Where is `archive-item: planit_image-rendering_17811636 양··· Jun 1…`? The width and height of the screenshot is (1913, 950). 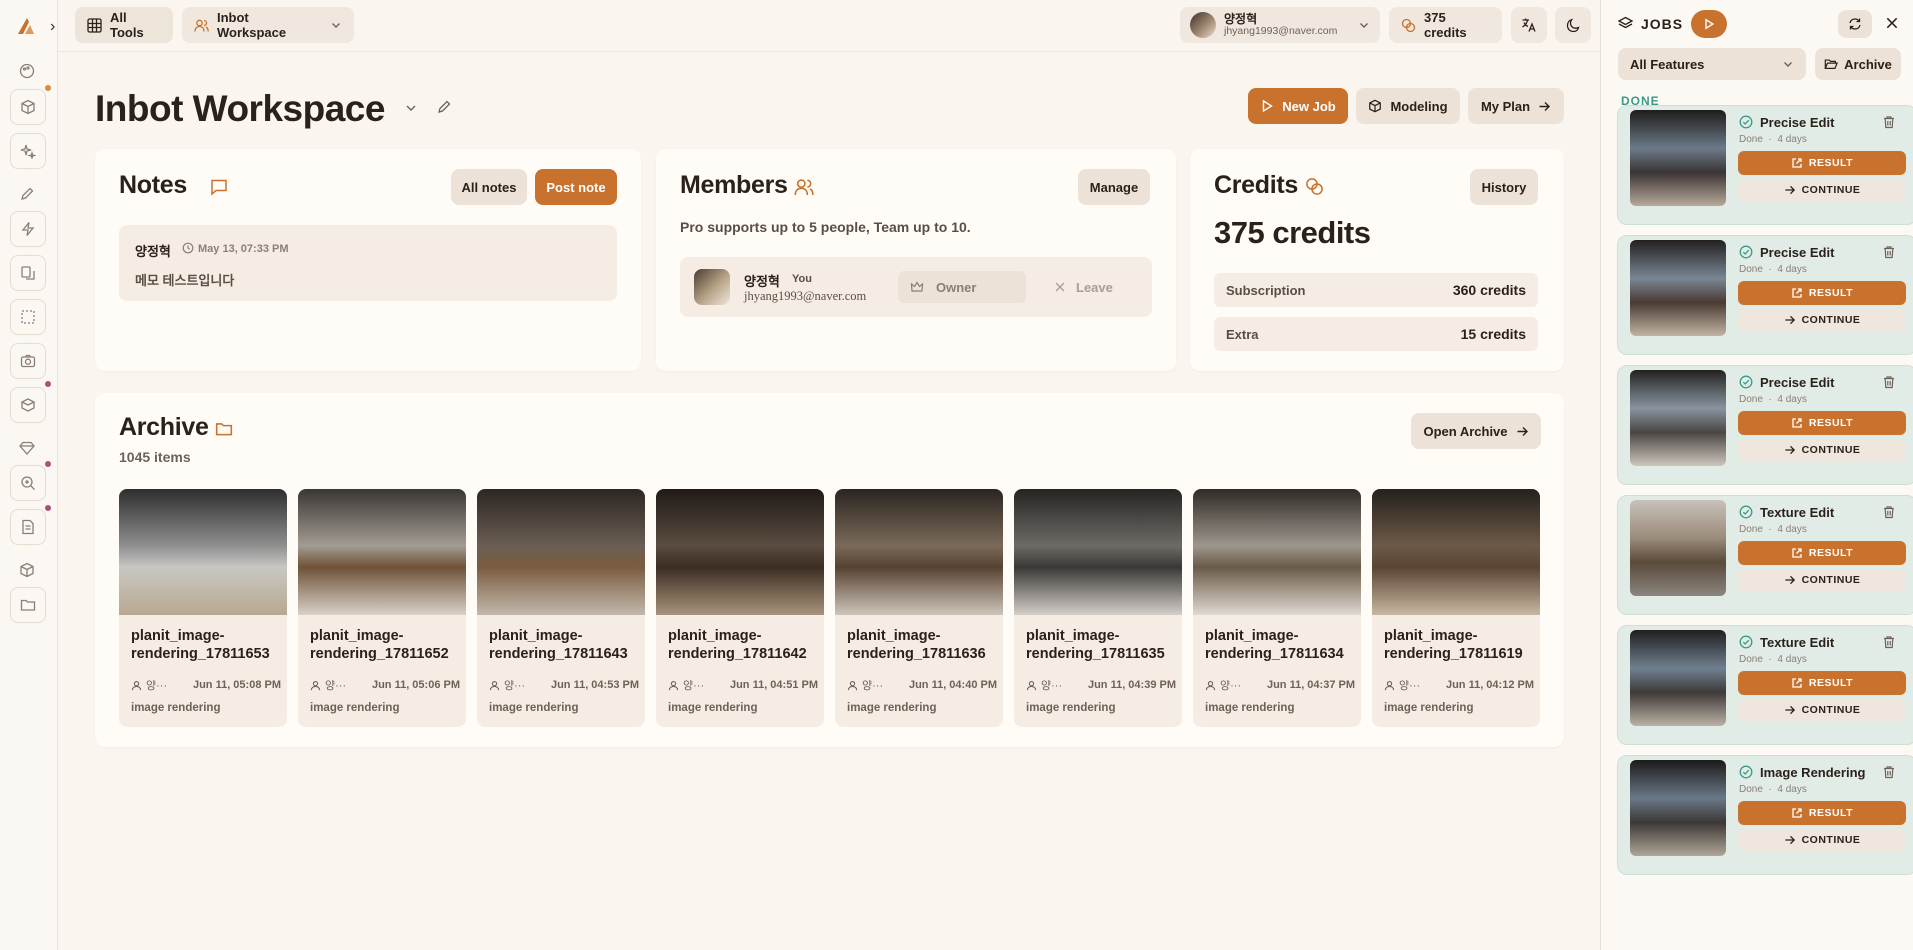 archive-item: planit_image-rendering_17811636 양··· Jun 1… is located at coordinates (919, 608).